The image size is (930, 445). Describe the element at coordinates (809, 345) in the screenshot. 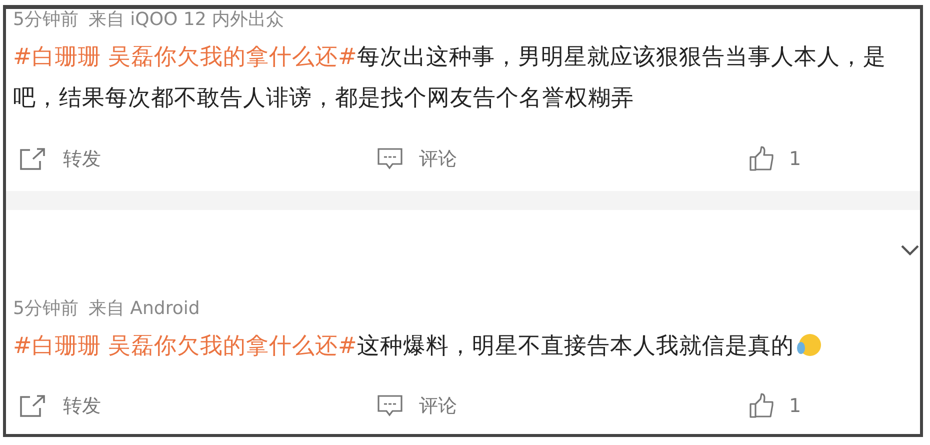

I see `emoji-icon` at that location.